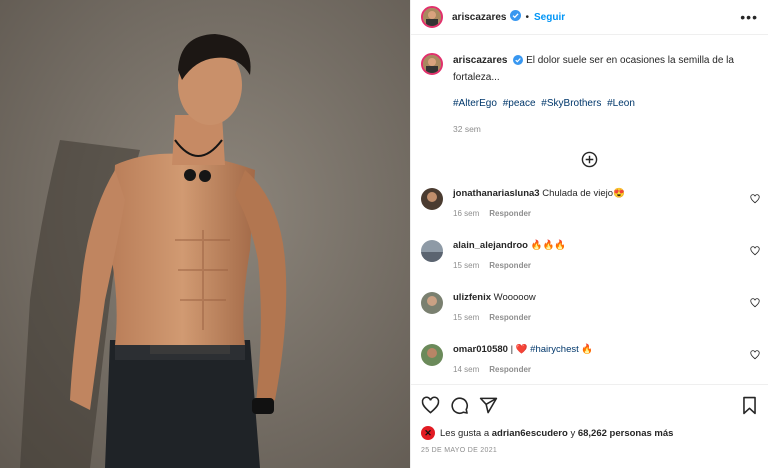 Image resolution: width=768 pixels, height=468 pixels. I want to click on hashtag-link: #Leon, so click(621, 103).